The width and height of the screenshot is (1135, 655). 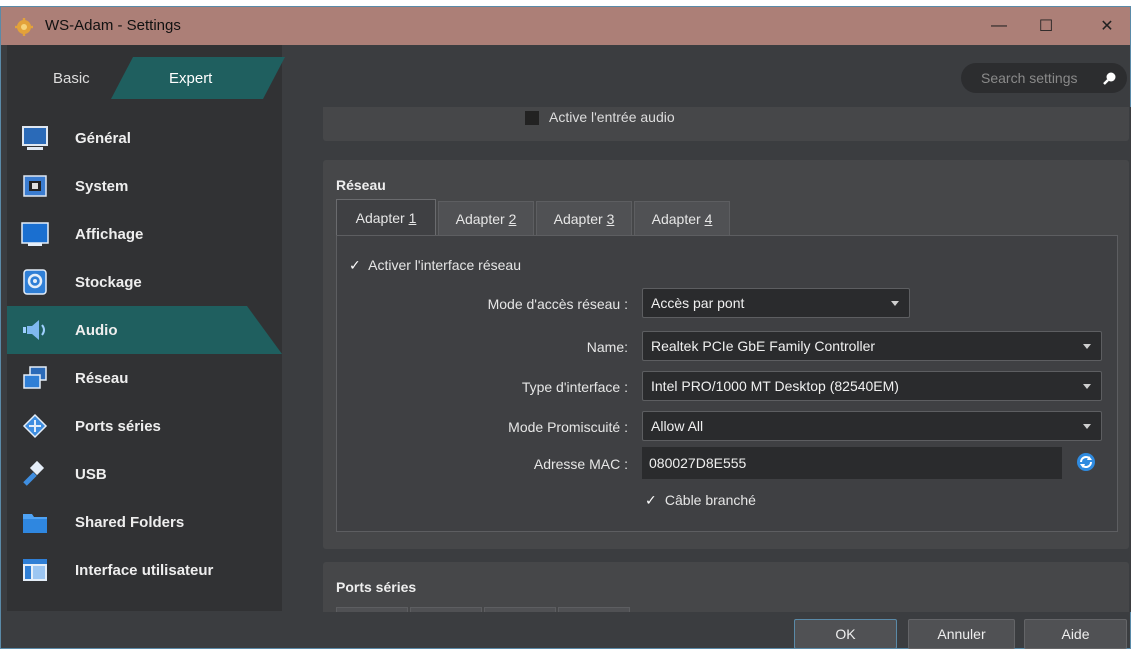 What do you see at coordinates (698, 303) in the screenshot?
I see `access-mode-value: Accès par pont` at bounding box center [698, 303].